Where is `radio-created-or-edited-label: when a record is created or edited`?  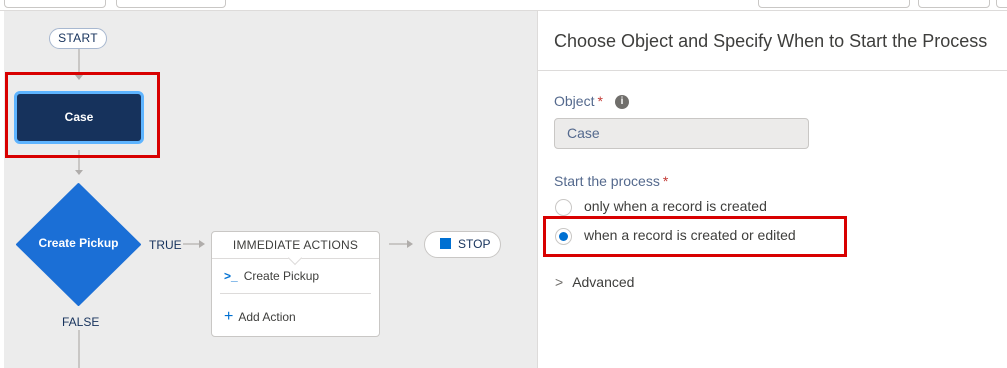 radio-created-or-edited-label: when a record is created or edited is located at coordinates (690, 235).